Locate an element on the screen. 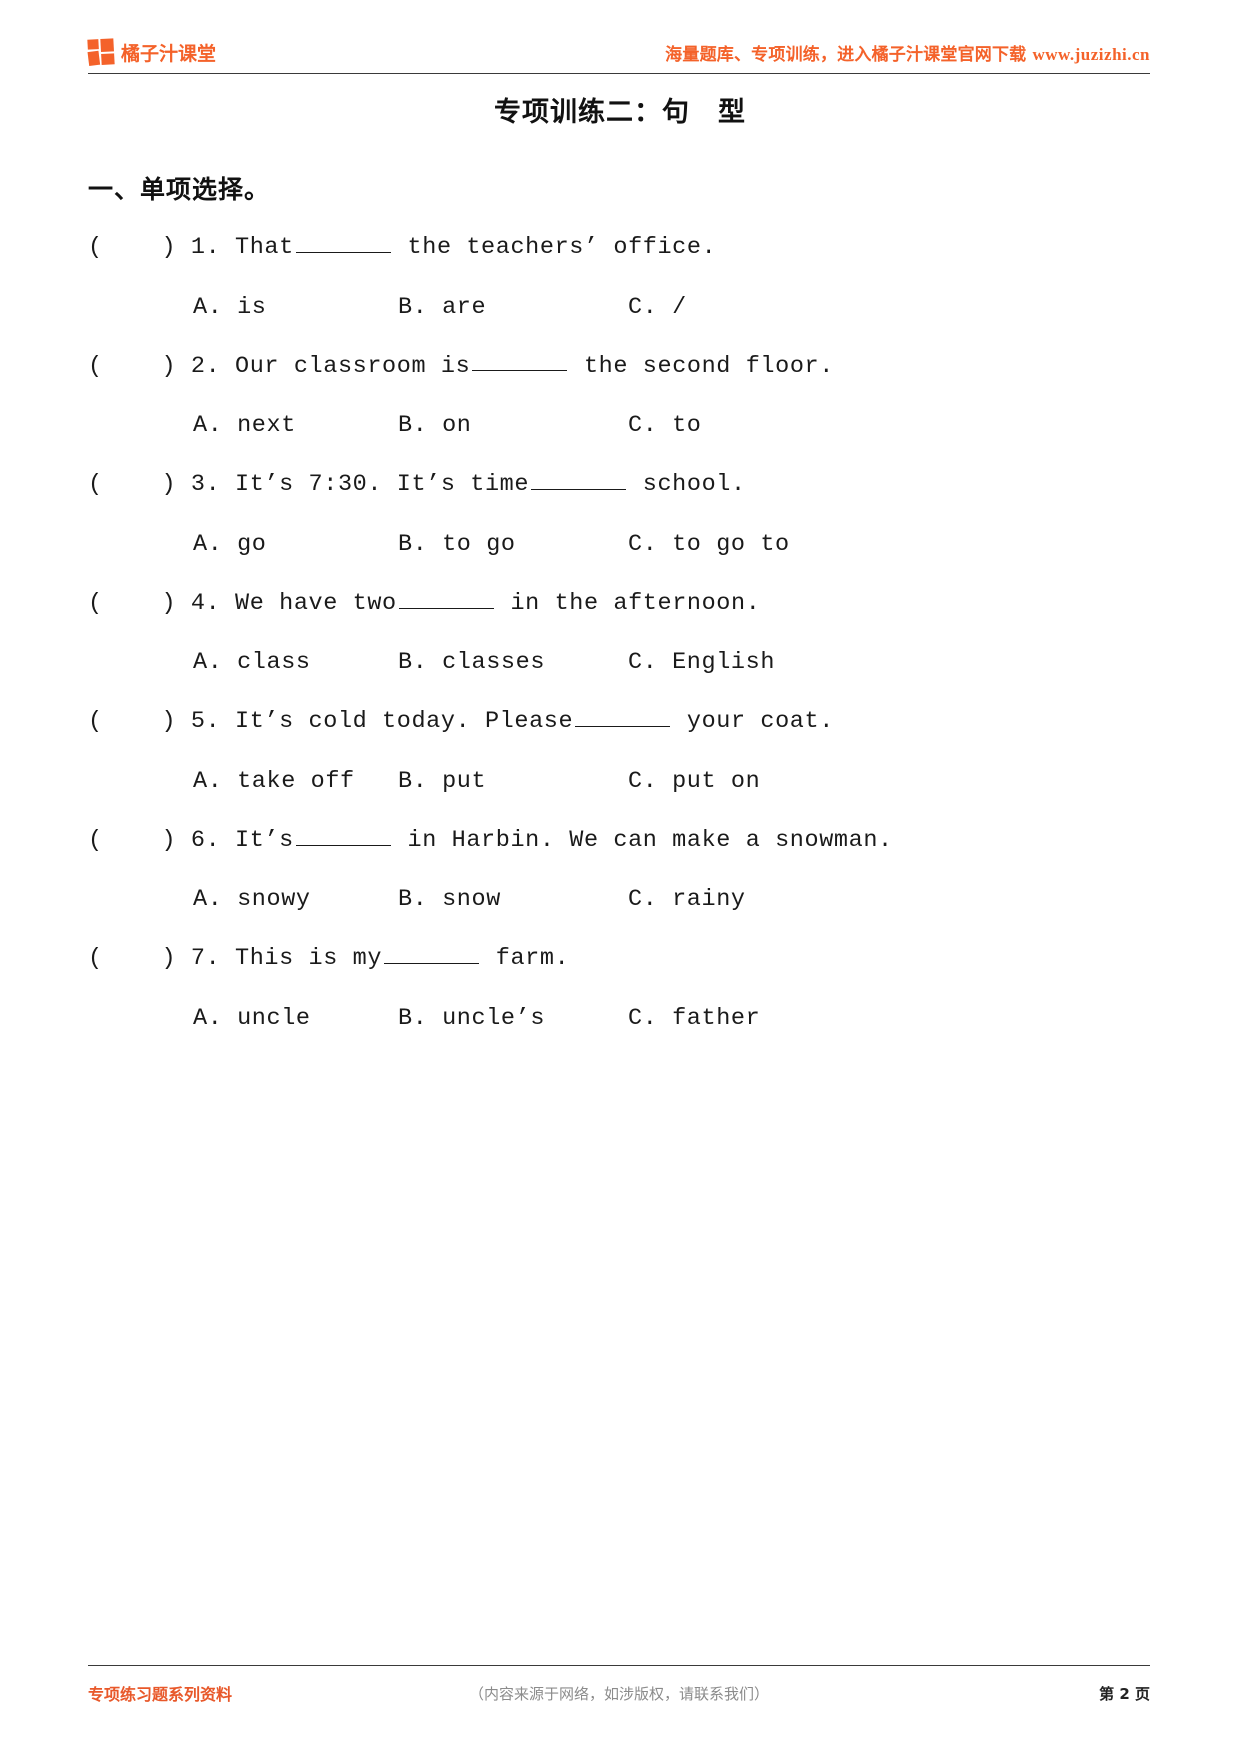 This screenshot has width=1240, height=1754. option-row: A. class B. classes C. English is located at coordinates (620, 662).